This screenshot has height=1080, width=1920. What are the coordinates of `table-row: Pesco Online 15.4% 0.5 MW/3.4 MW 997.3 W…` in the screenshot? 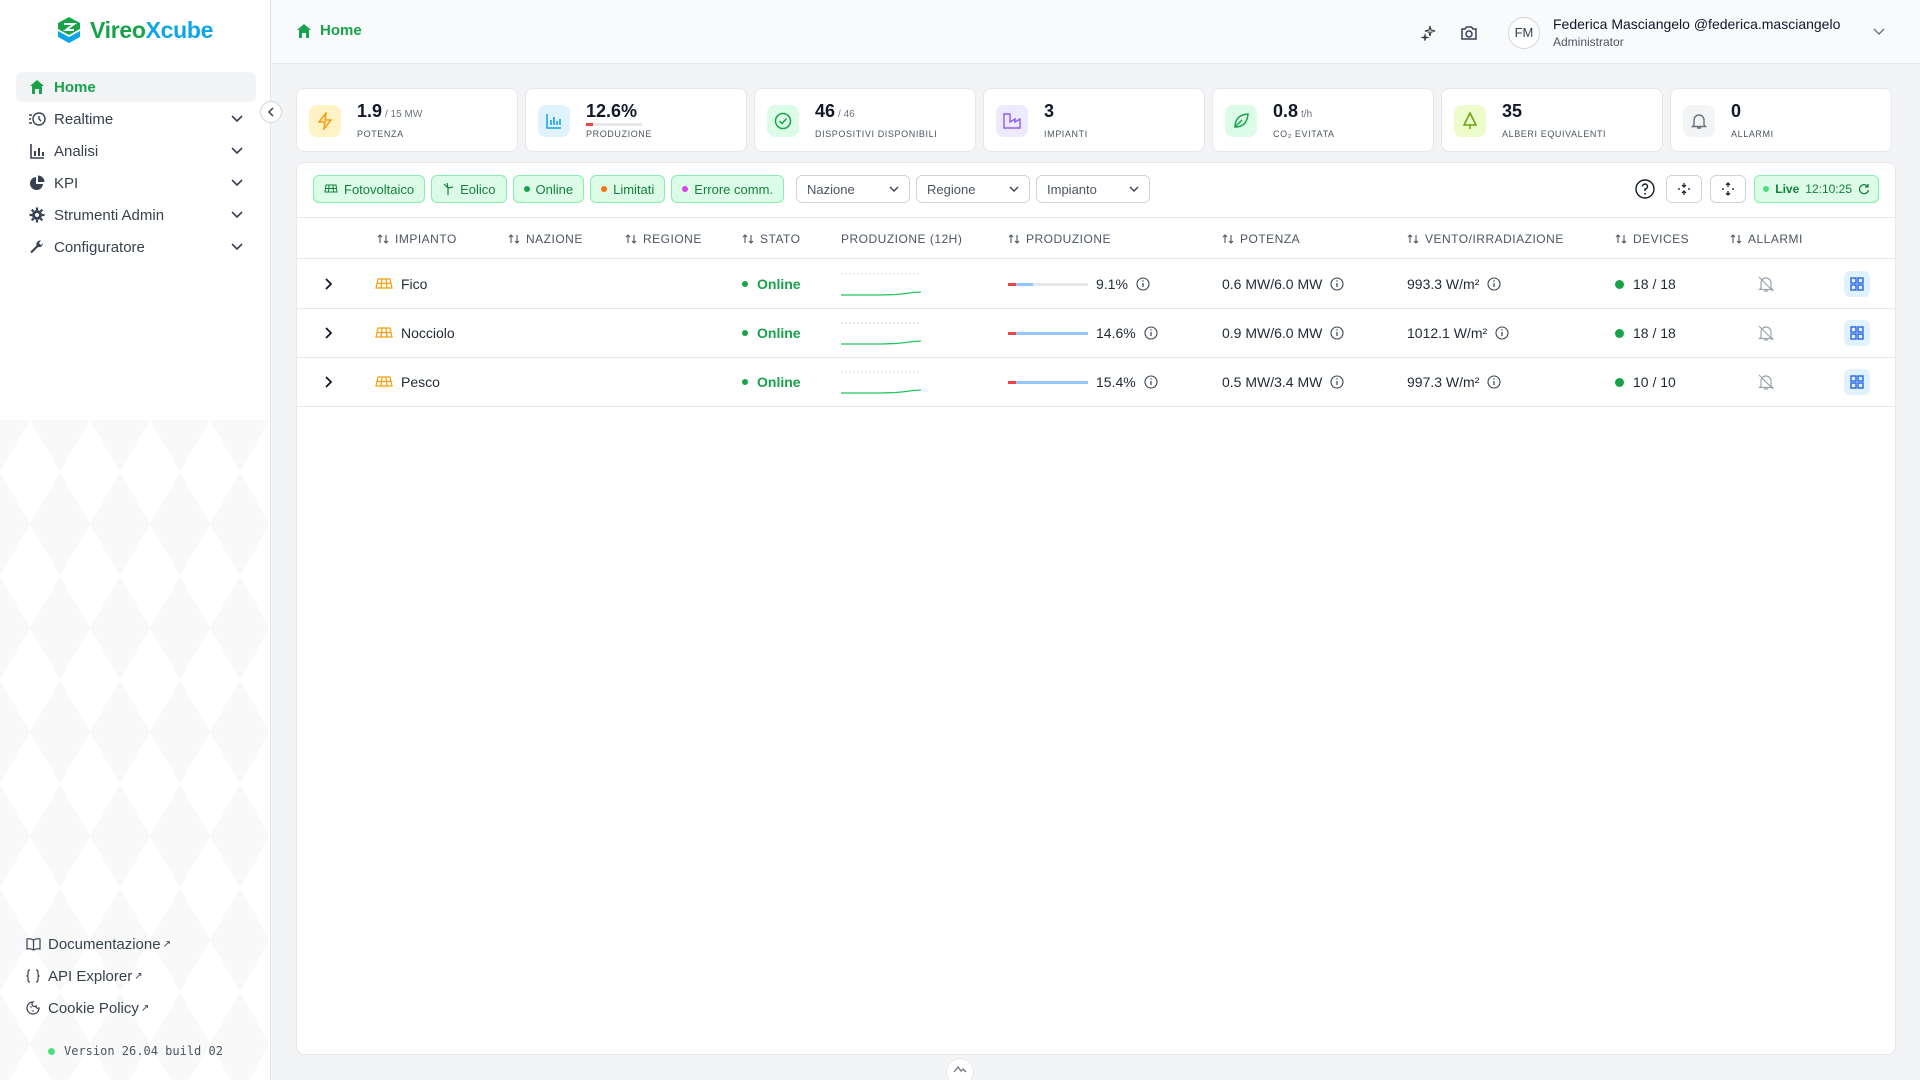 It's located at (1096, 382).